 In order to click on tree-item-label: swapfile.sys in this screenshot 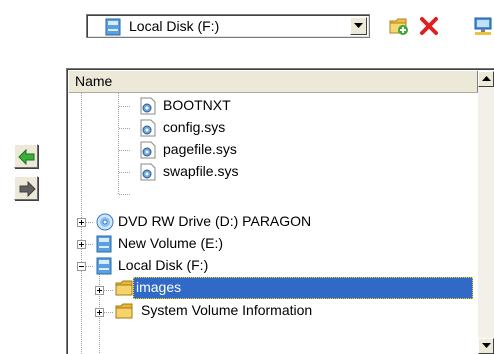, I will do `click(201, 171)`.